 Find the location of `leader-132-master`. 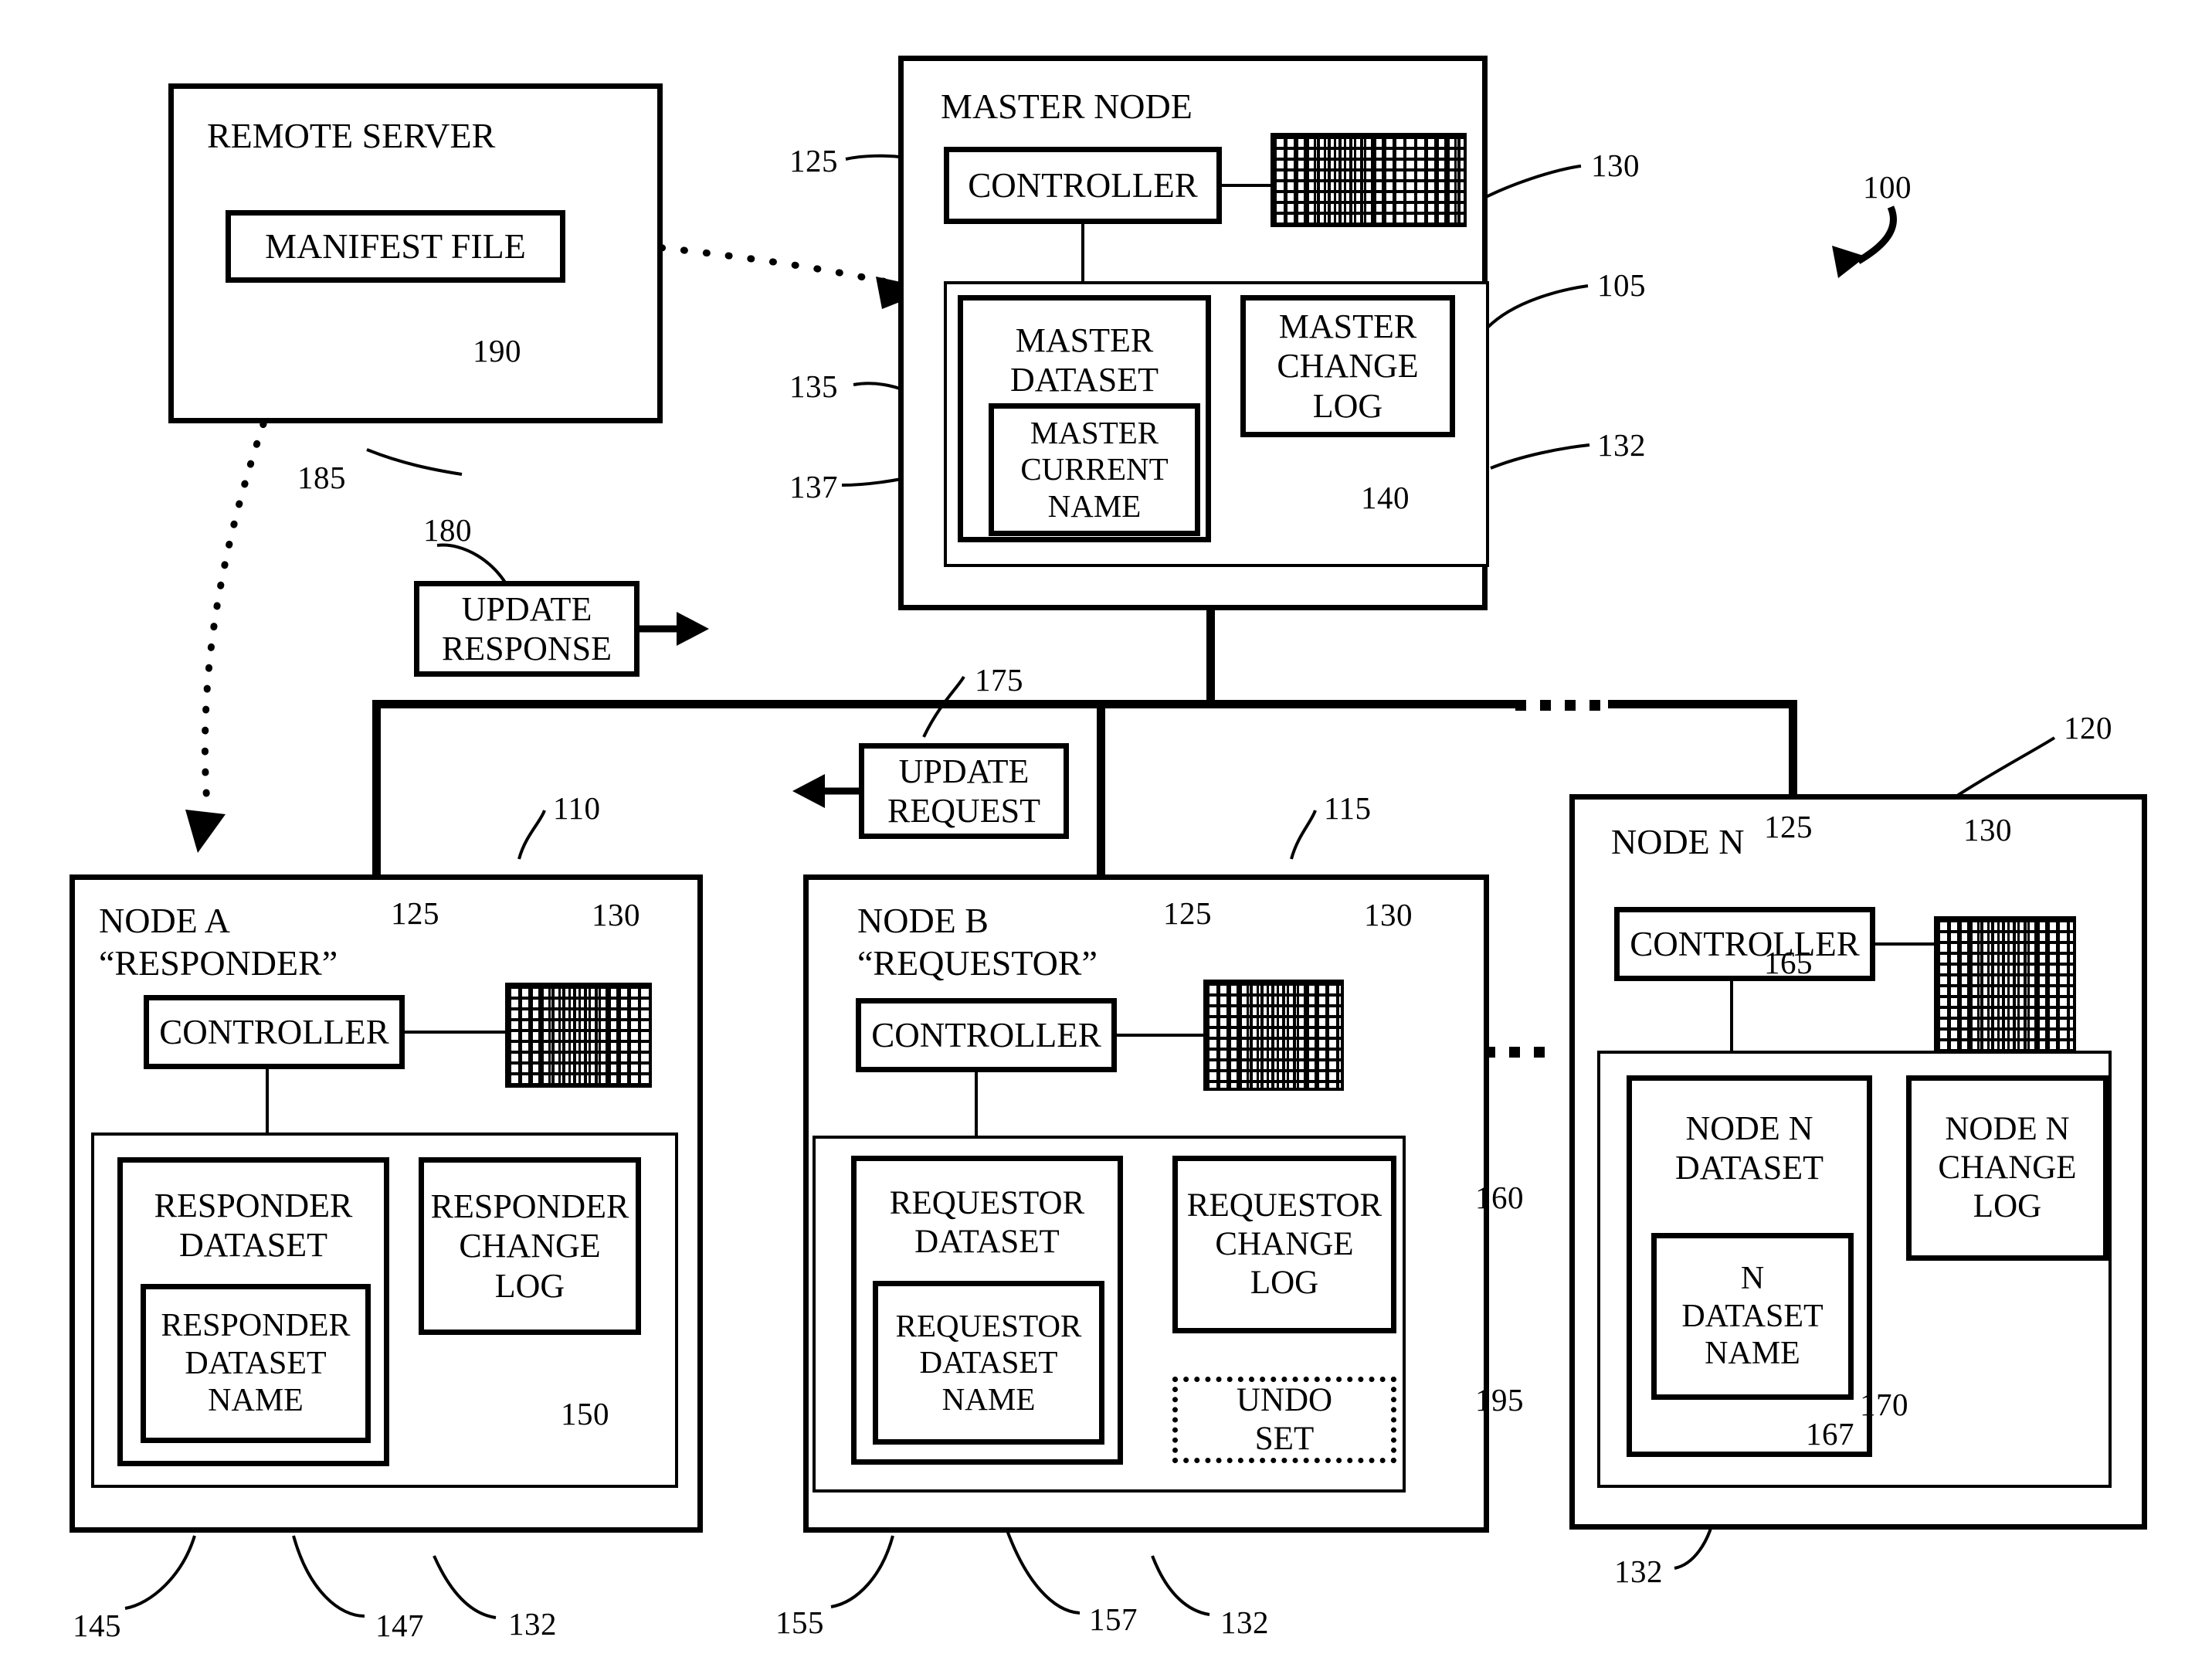

leader-132-master is located at coordinates (1540, 456).